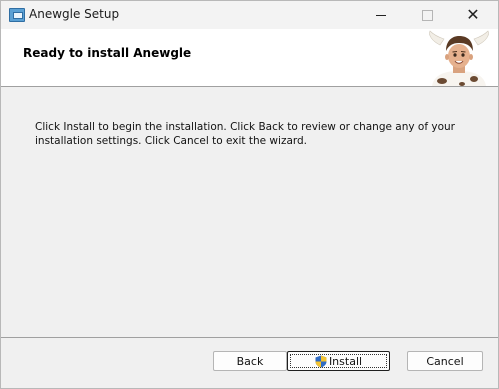 The image size is (499, 389). What do you see at coordinates (74, 14) in the screenshot?
I see `window-title: Anewgle Setup` at bounding box center [74, 14].